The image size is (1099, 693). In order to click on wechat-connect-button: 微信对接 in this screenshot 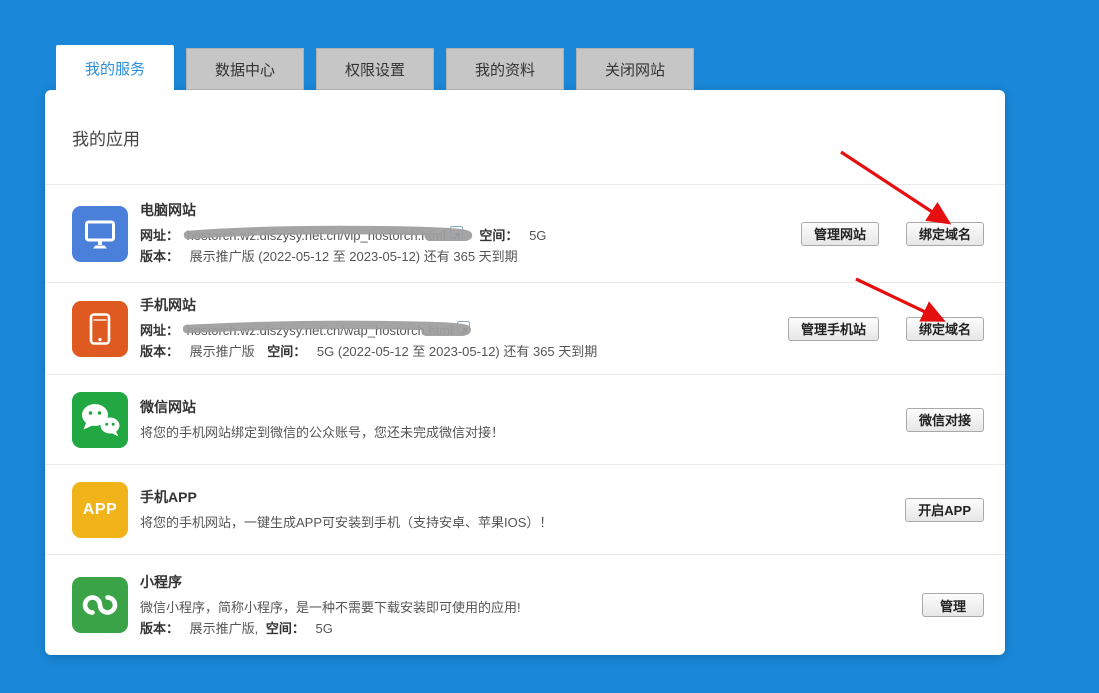, I will do `click(944, 419)`.